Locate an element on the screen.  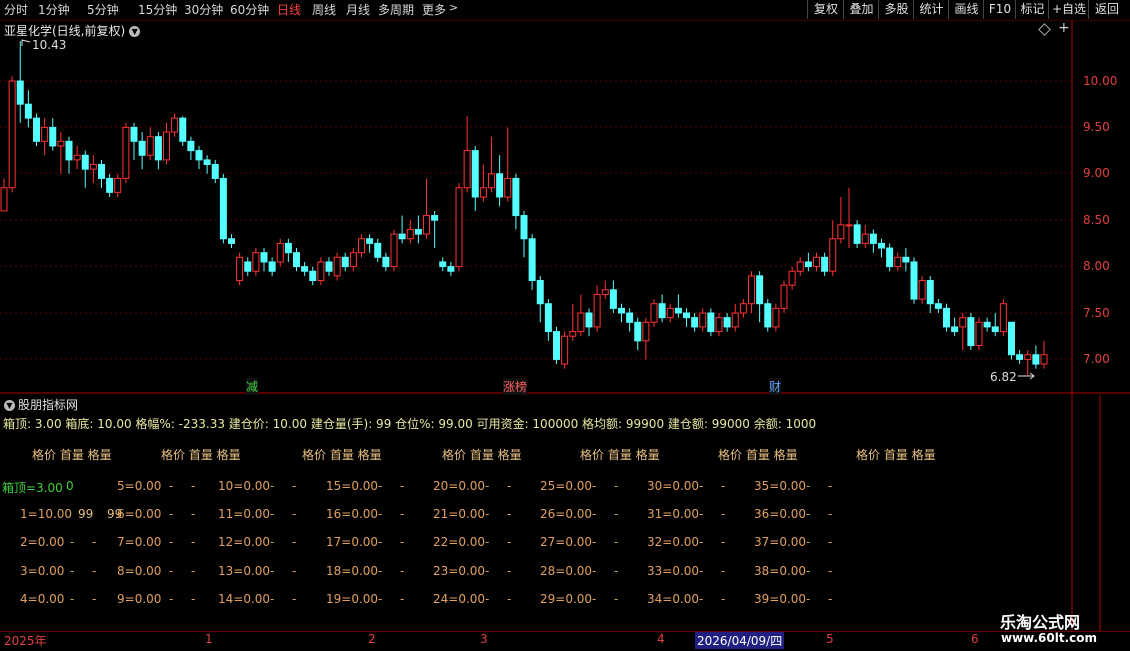
multi-stock-button: 多股 is located at coordinates (896, 9).